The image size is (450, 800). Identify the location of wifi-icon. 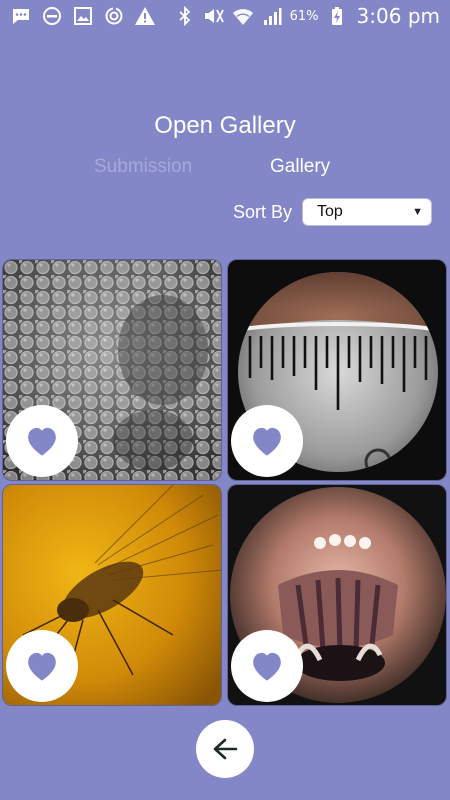
(243, 16).